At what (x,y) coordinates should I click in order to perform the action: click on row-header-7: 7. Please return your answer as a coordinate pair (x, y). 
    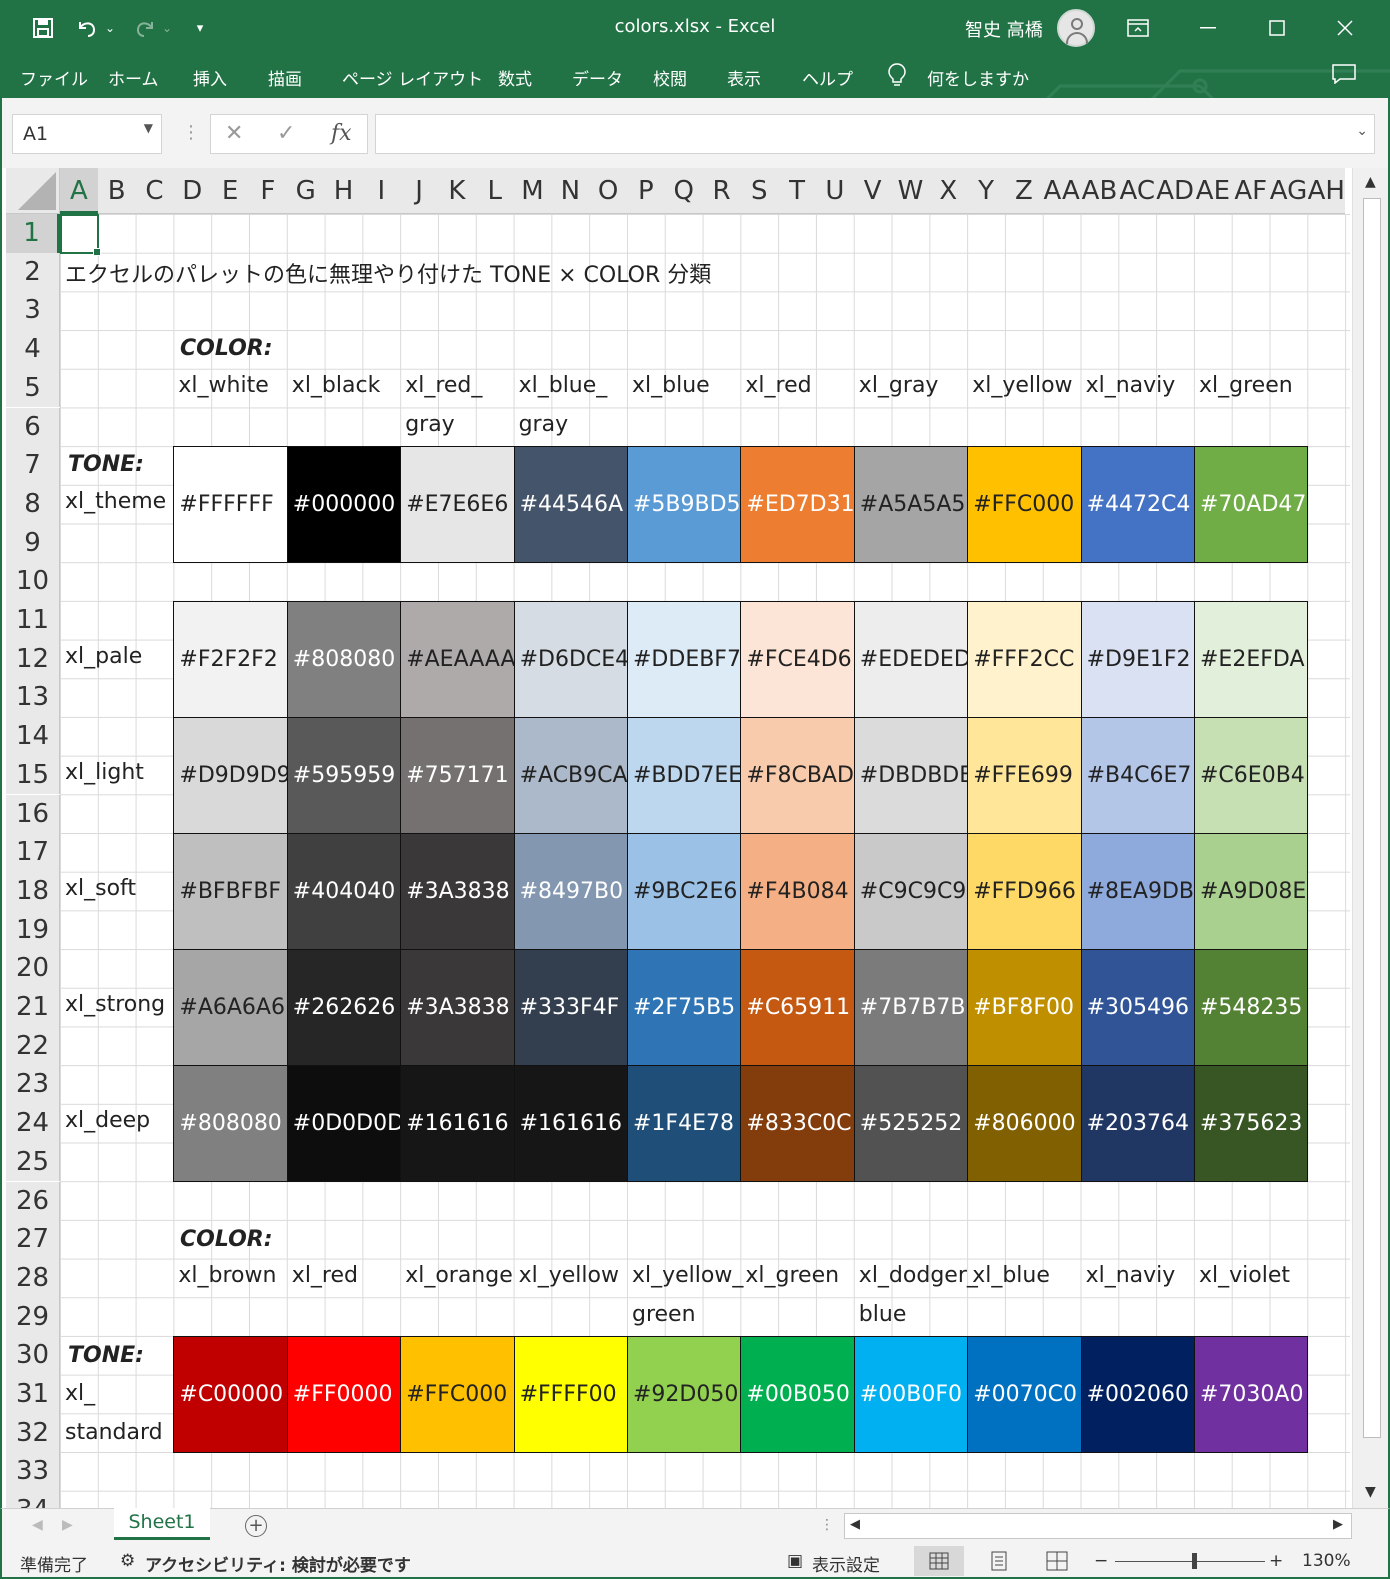
    Looking at the image, I should click on (33, 465).